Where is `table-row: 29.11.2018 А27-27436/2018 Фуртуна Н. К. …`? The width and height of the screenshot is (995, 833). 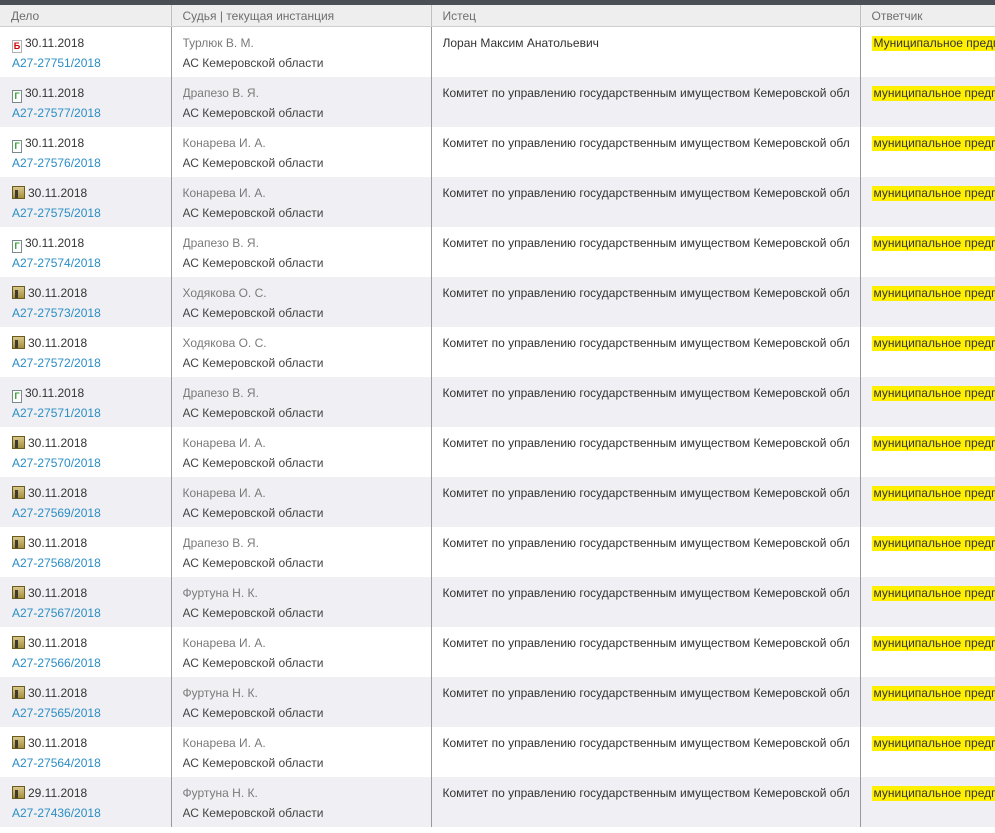 table-row: 29.11.2018 А27-27436/2018 Фуртуна Н. К. … is located at coordinates (497, 801).